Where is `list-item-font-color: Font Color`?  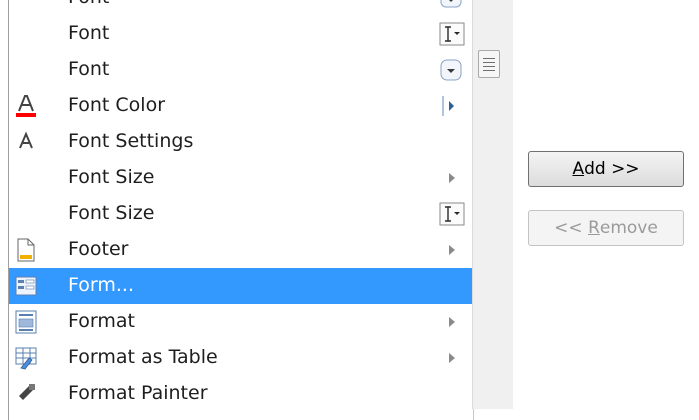
list-item-font-color: Font Color is located at coordinates (241, 106).